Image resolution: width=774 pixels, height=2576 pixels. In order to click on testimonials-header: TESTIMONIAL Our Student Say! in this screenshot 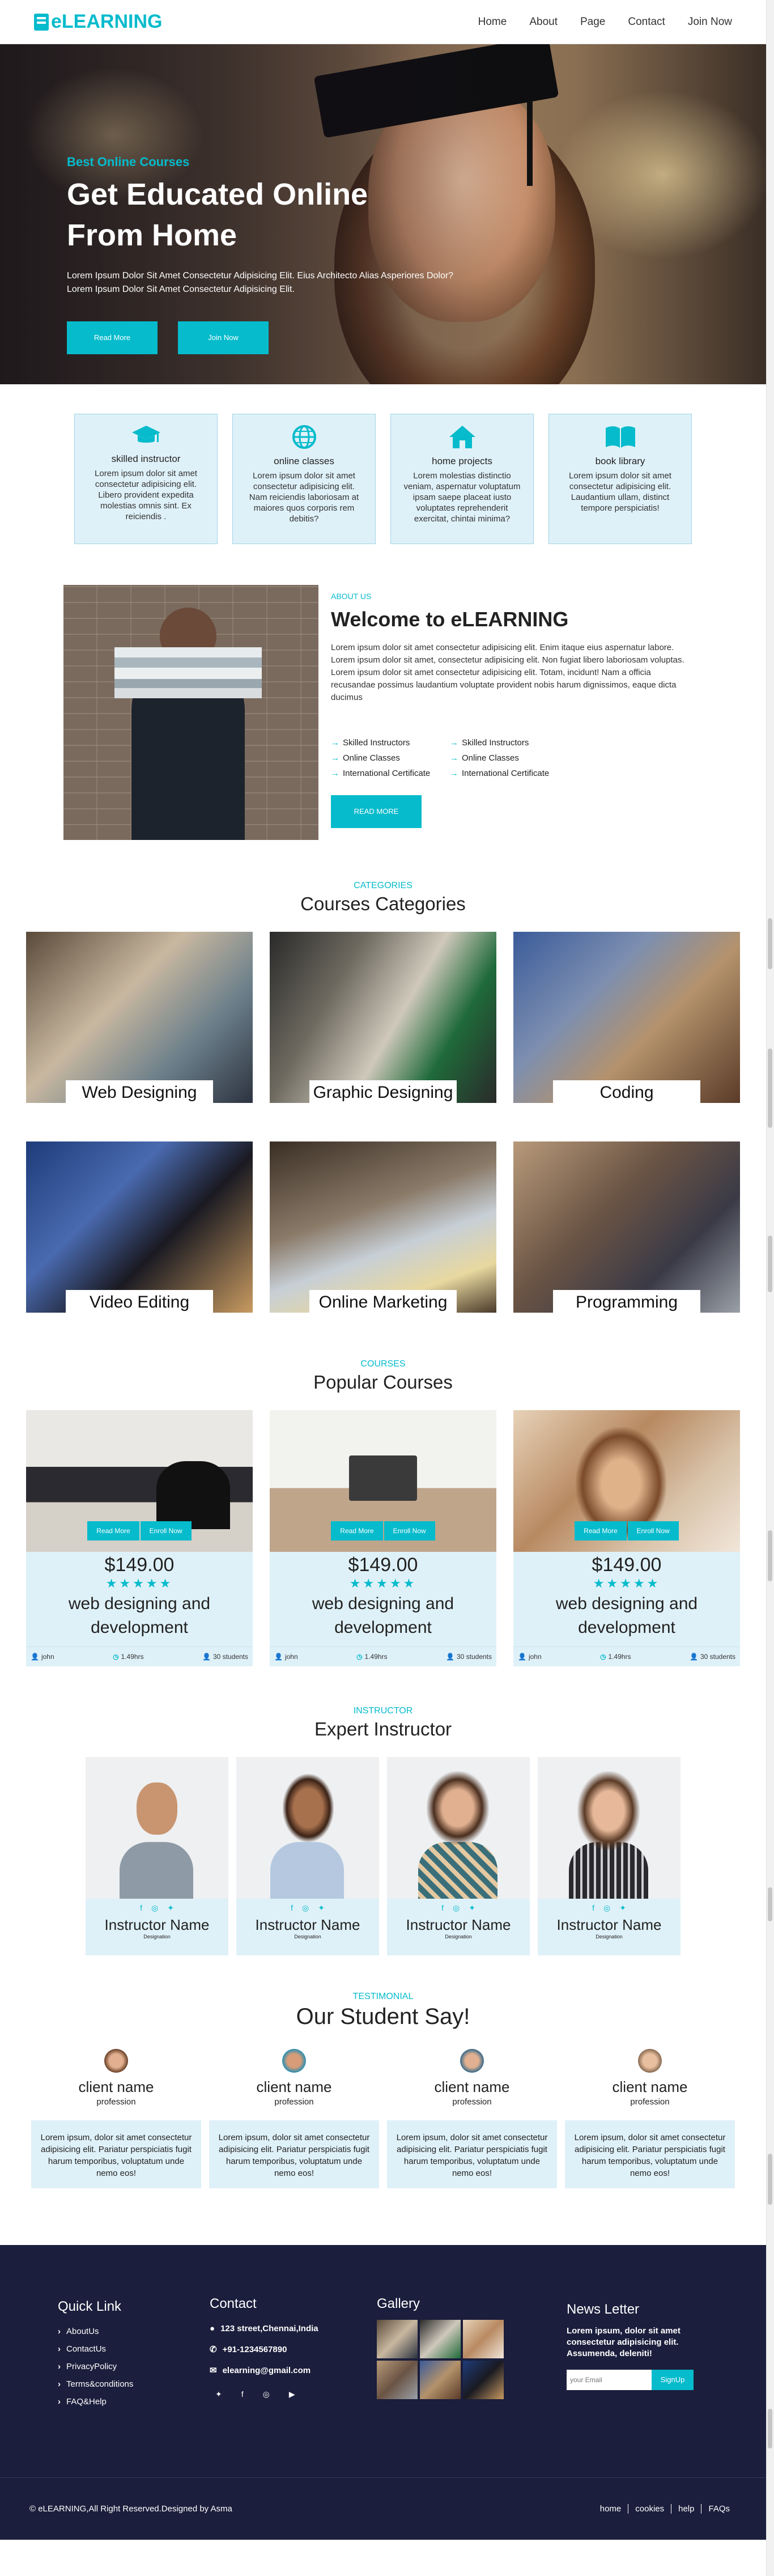, I will do `click(383, 2011)`.